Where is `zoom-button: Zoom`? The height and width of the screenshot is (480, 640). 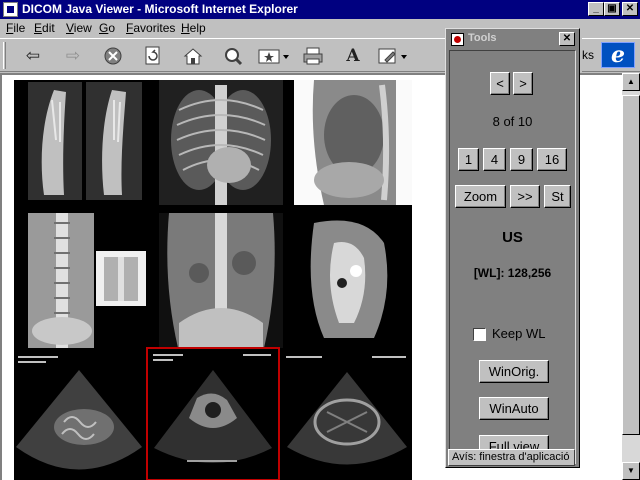 zoom-button: Zoom is located at coordinates (480, 196).